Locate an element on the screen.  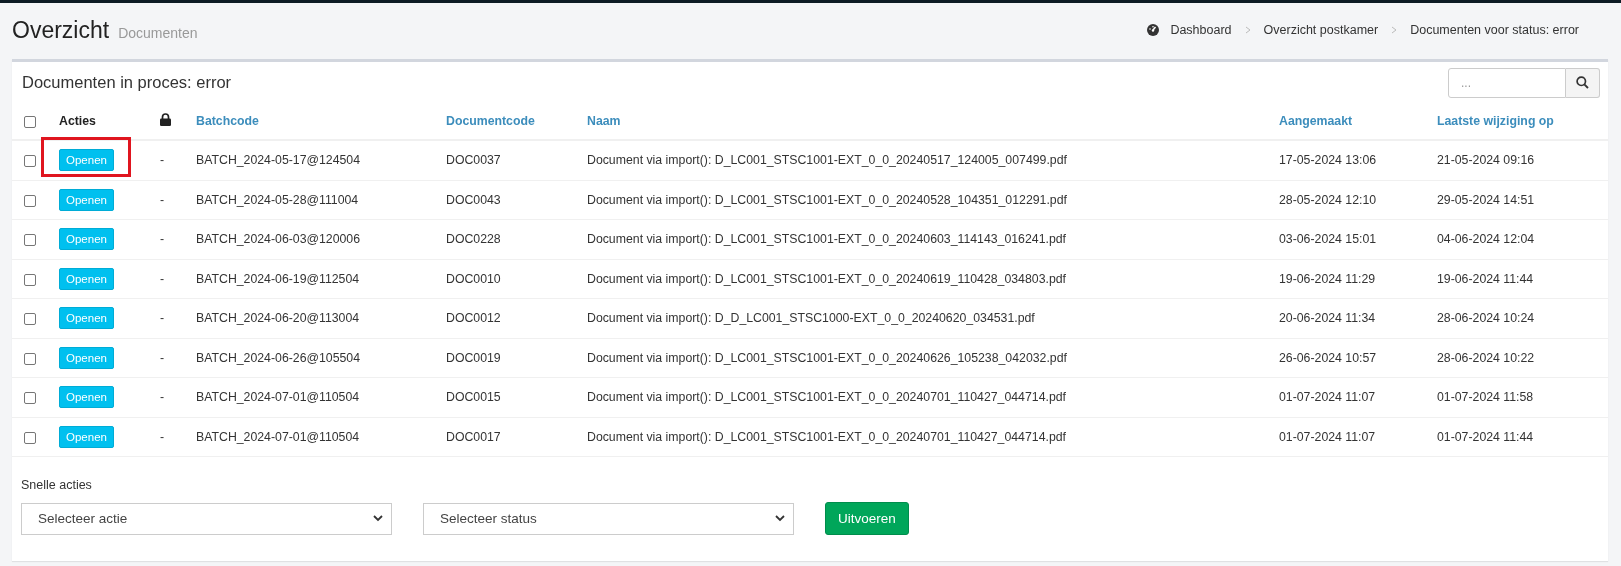
select-field: Selecteer status is located at coordinates (608, 518).